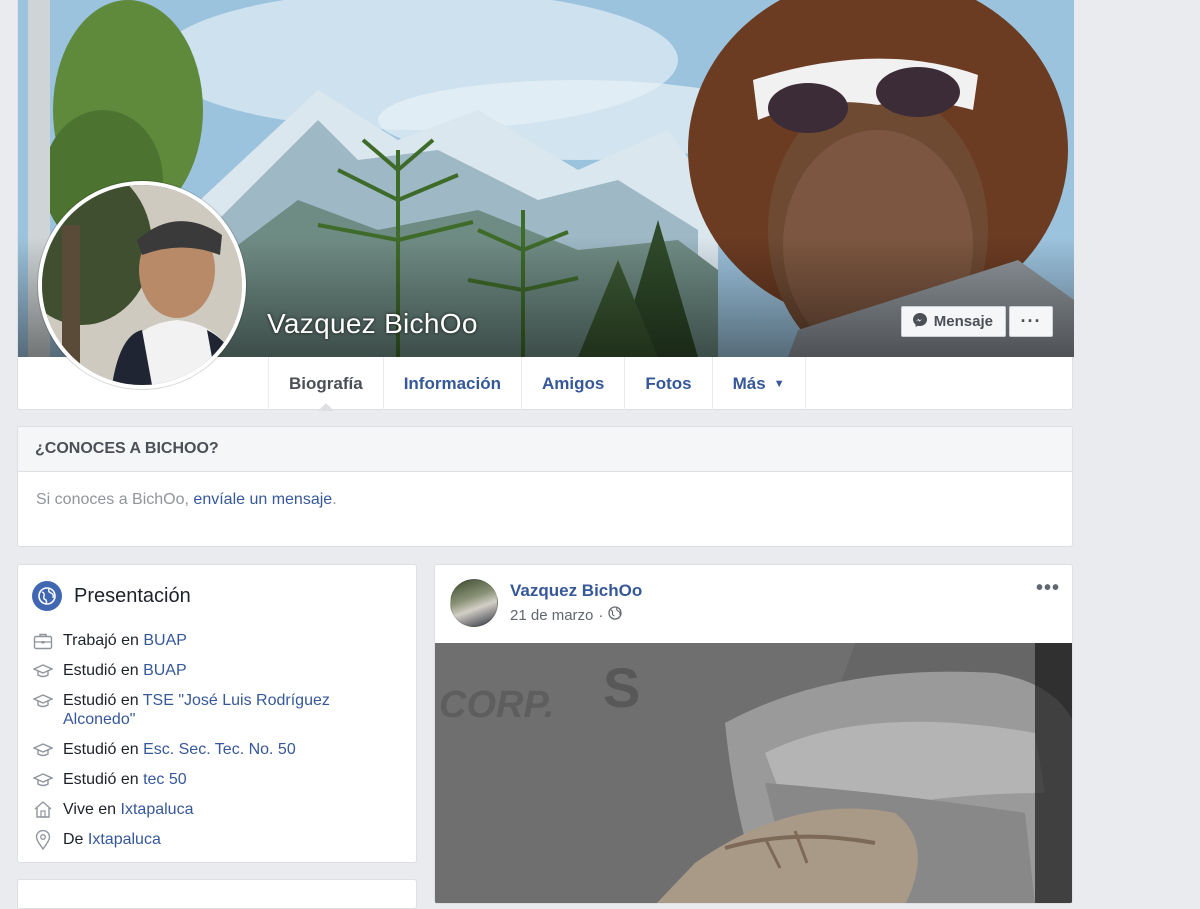  I want to click on intro-header: Presentación, so click(111, 596).